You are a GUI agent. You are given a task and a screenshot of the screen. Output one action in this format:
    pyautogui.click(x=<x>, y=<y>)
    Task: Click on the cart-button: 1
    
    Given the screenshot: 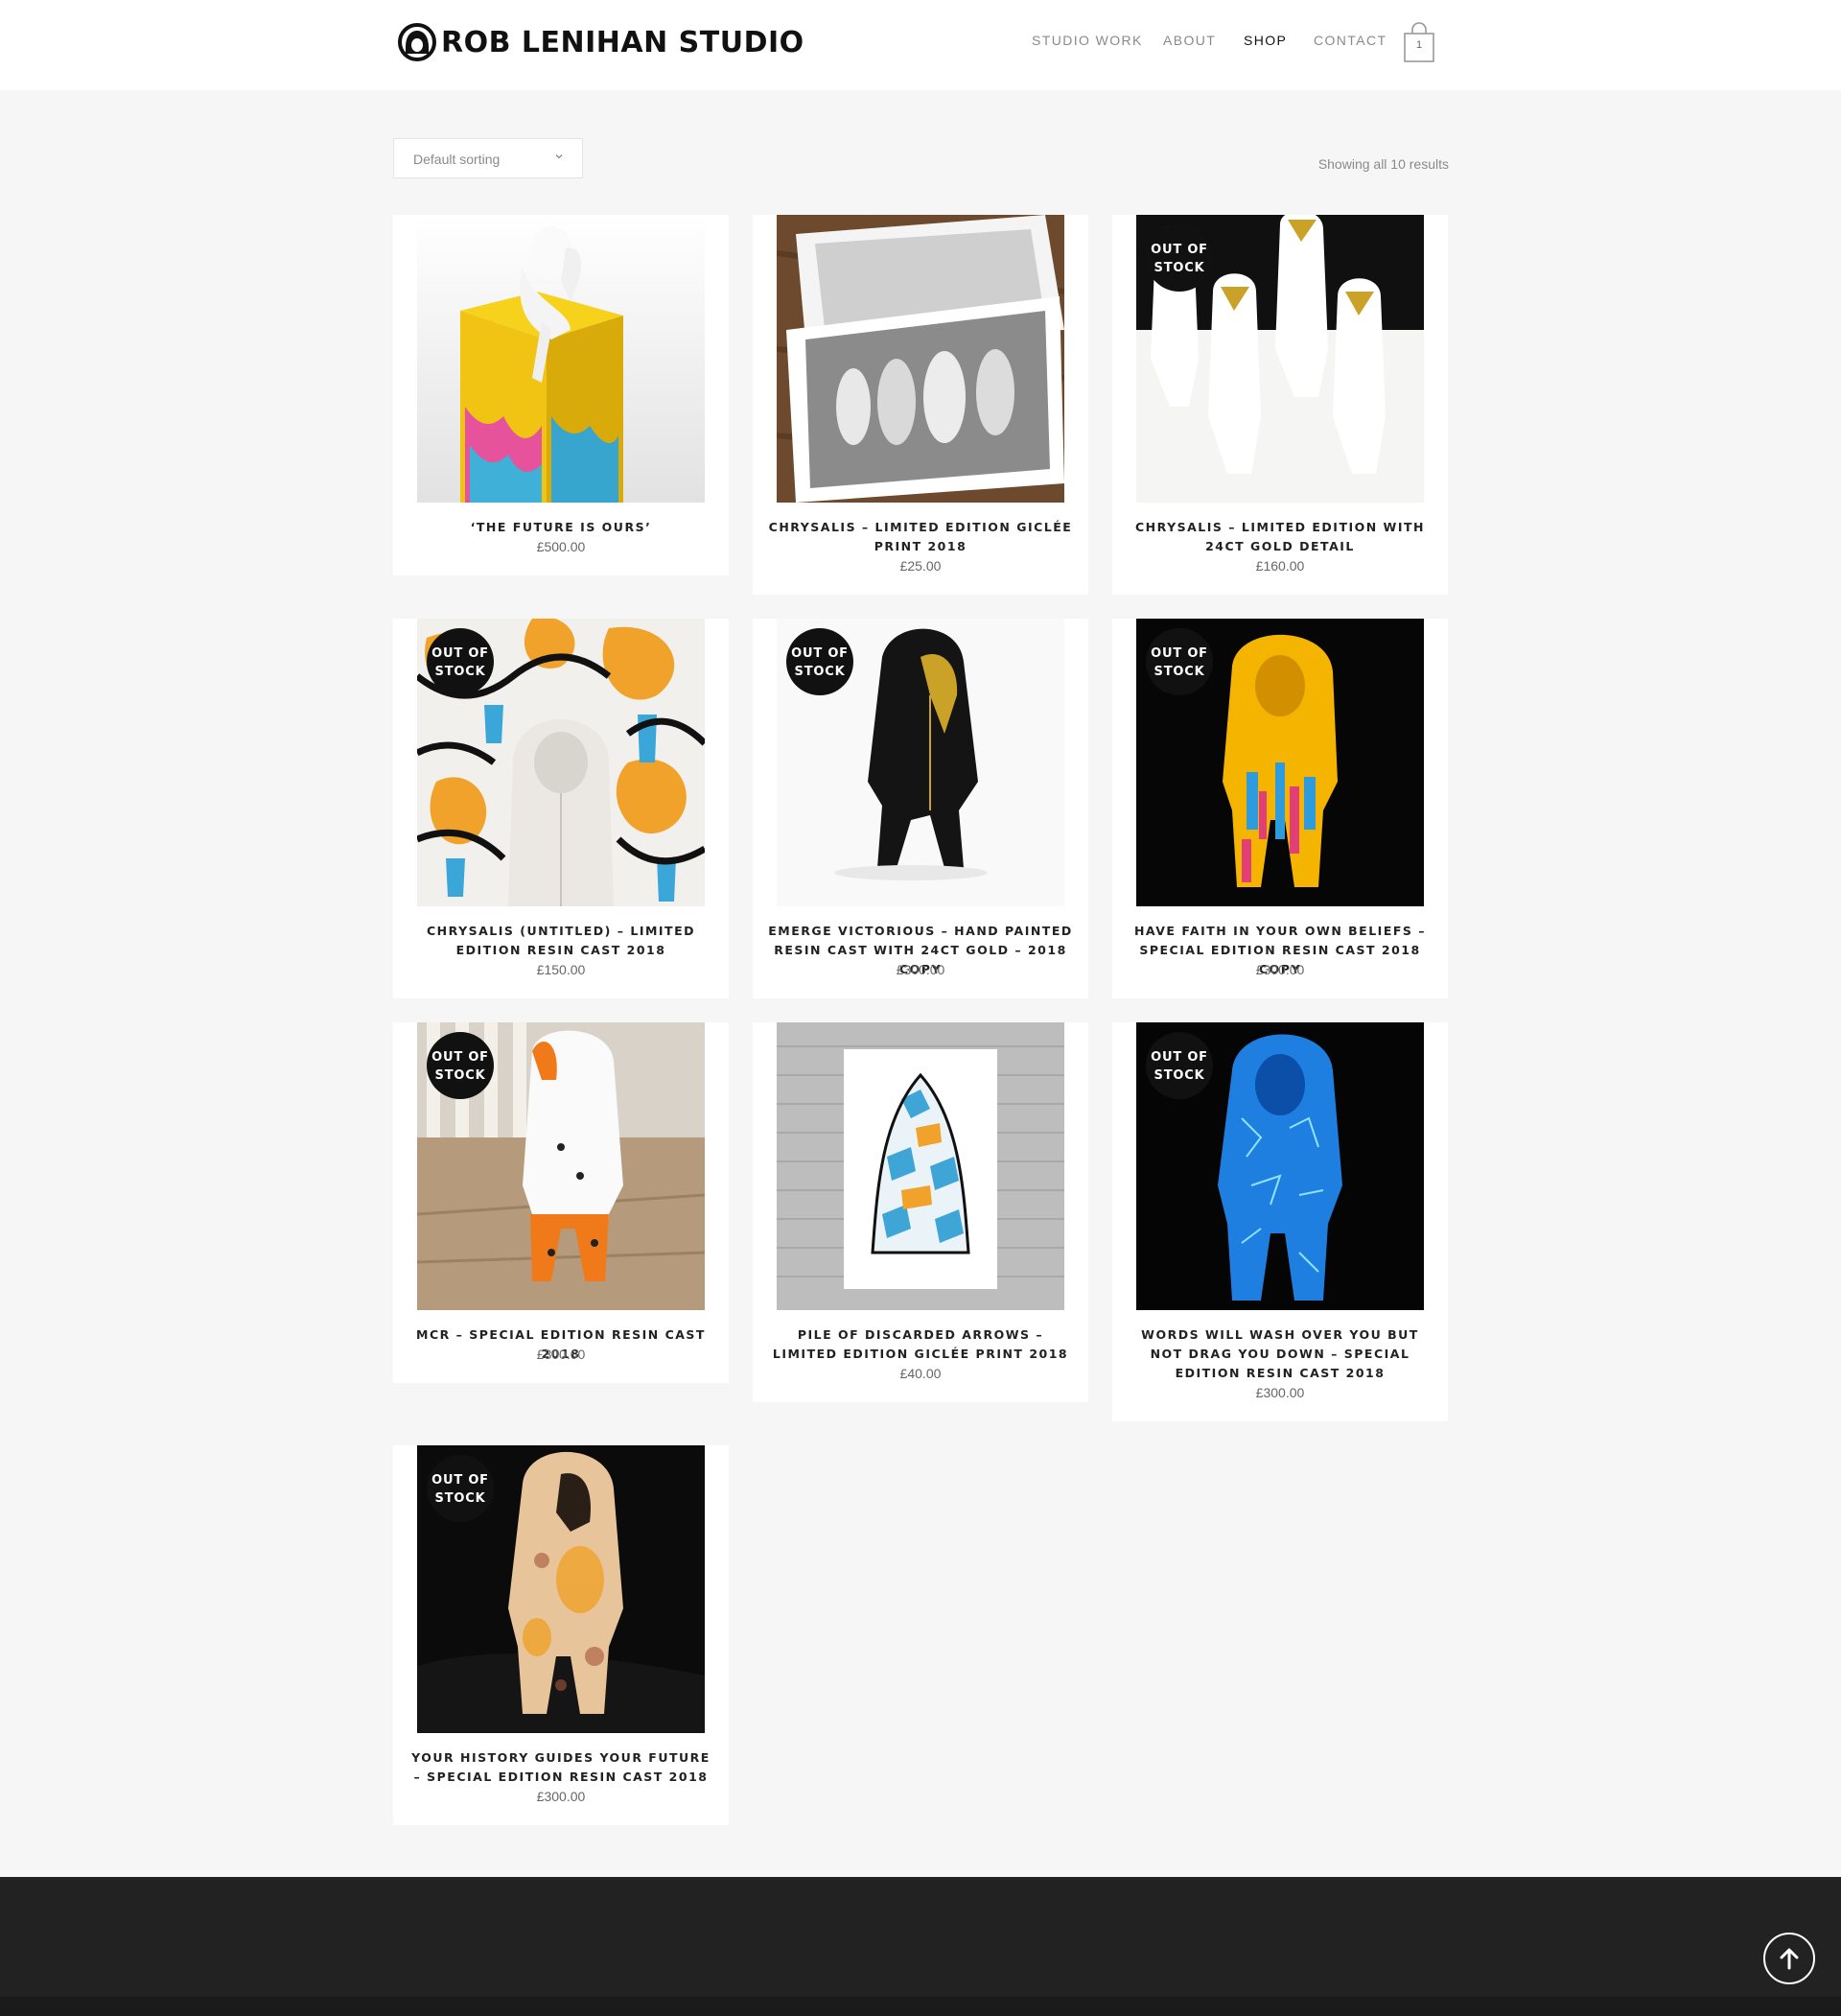 What is the action you would take?
    pyautogui.click(x=1419, y=42)
    